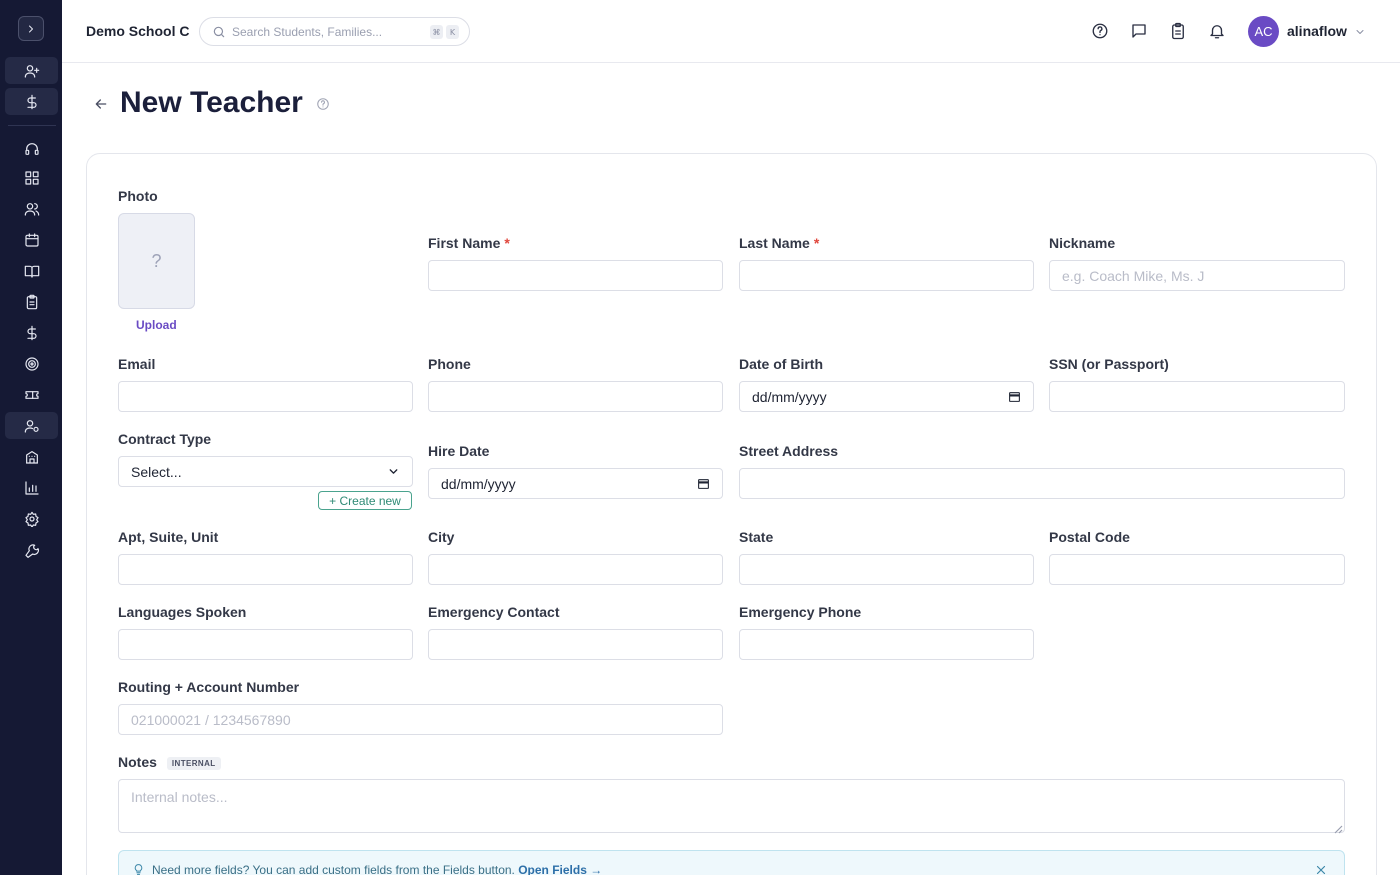 Image resolution: width=1400 pixels, height=875 pixels. Describe the element at coordinates (886, 396) in the screenshot. I see `date-of-birth-field: dd/mm/yyyy` at that location.